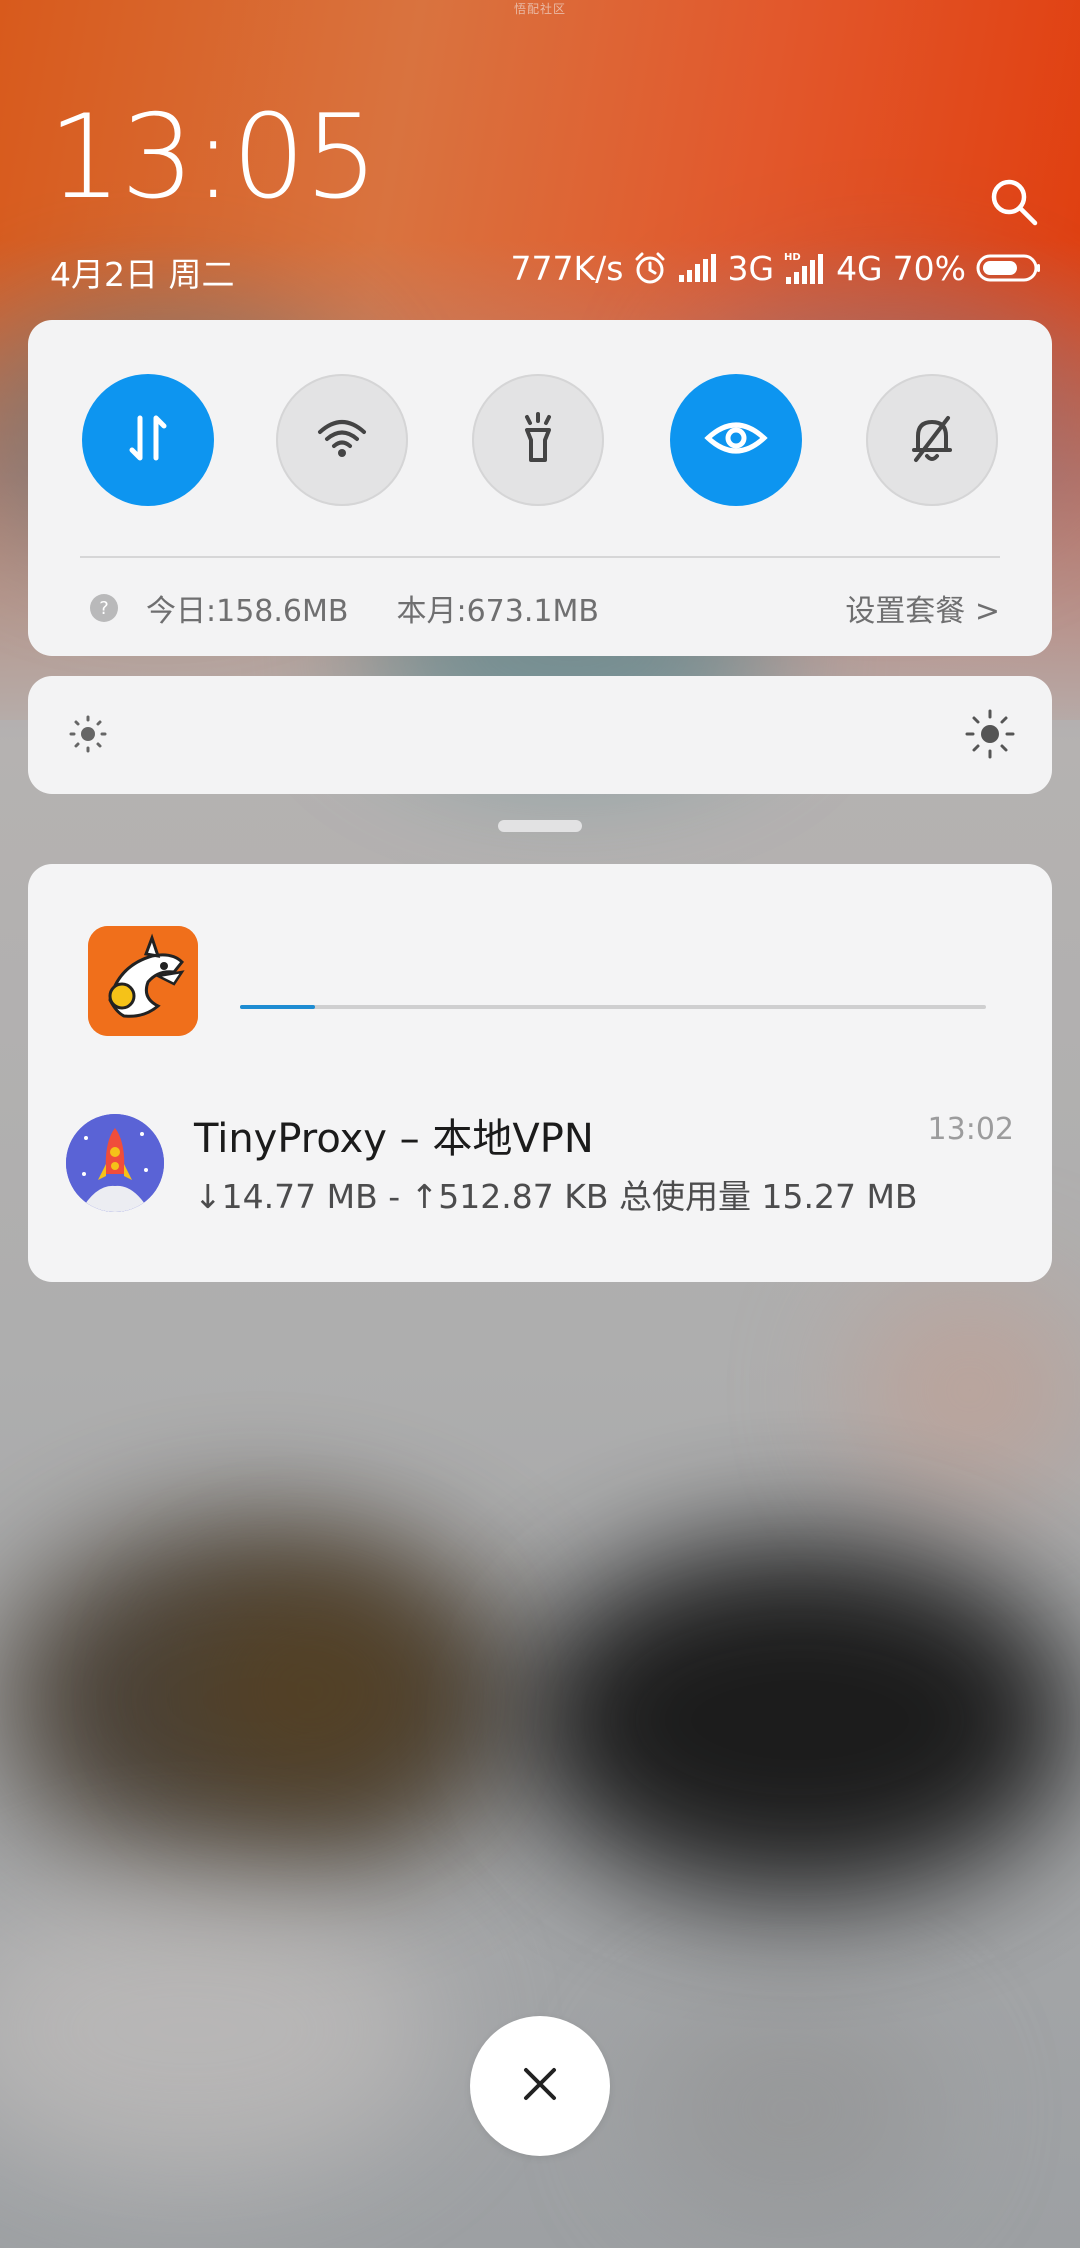 The image size is (1080, 2248). Describe the element at coordinates (751, 268) in the screenshot. I see `network-type-1: 3G` at that location.